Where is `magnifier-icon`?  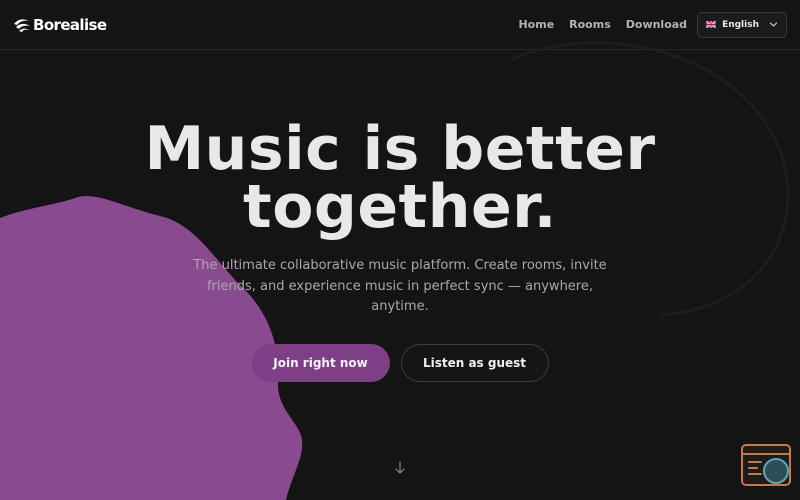 magnifier-icon is located at coordinates (776, 471).